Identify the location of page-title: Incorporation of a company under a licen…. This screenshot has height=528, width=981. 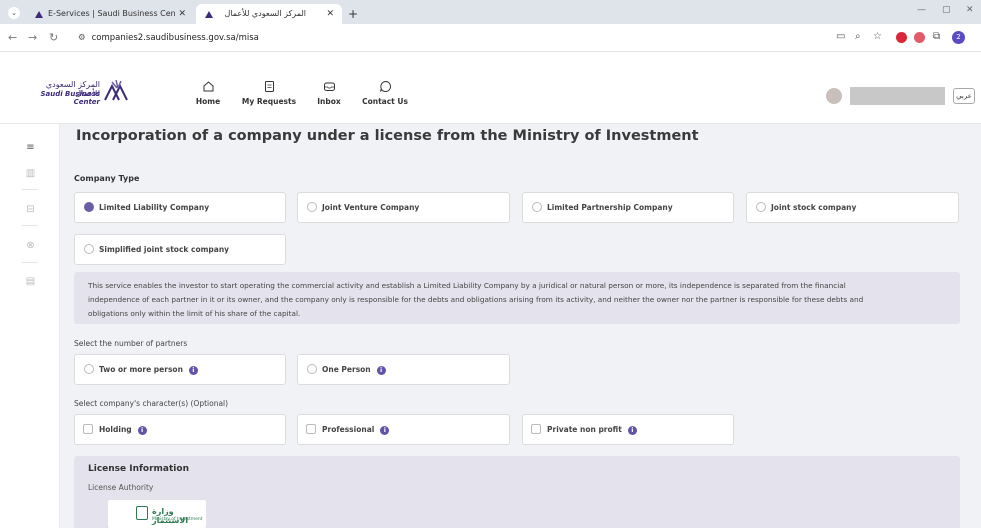
(387, 136).